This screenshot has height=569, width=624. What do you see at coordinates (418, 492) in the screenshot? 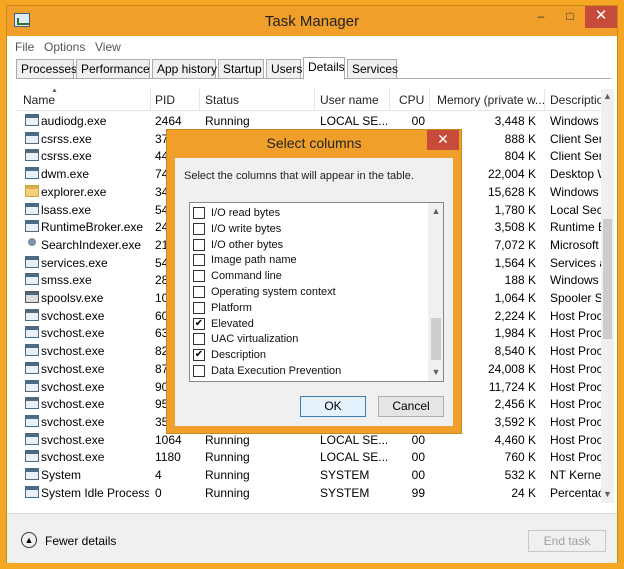
I see `process-cpu: 99` at bounding box center [418, 492].